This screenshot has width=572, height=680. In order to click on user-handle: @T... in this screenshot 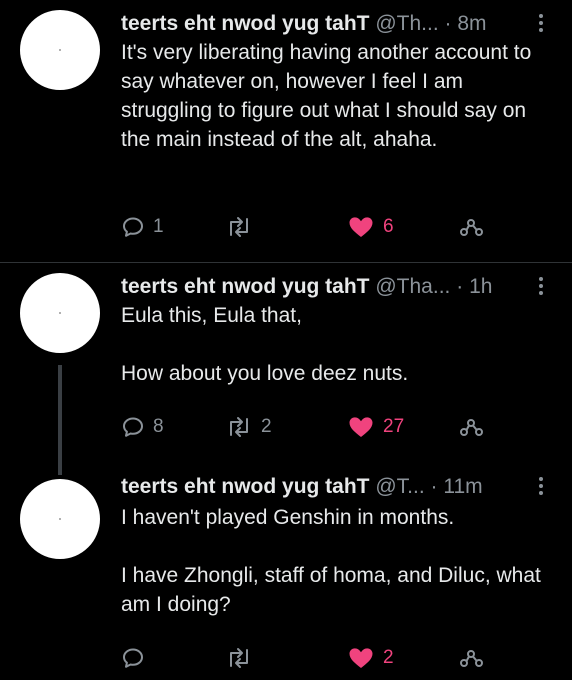, I will do `click(399, 486)`.